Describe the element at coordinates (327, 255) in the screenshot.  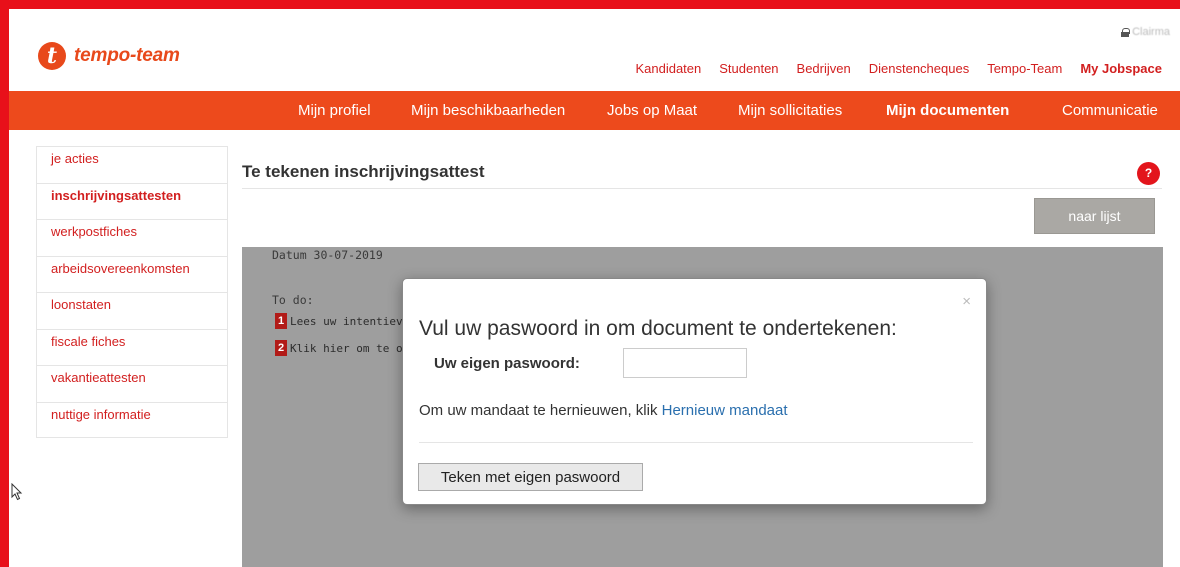
I see `document-date: Datum 30-07-2019` at that location.